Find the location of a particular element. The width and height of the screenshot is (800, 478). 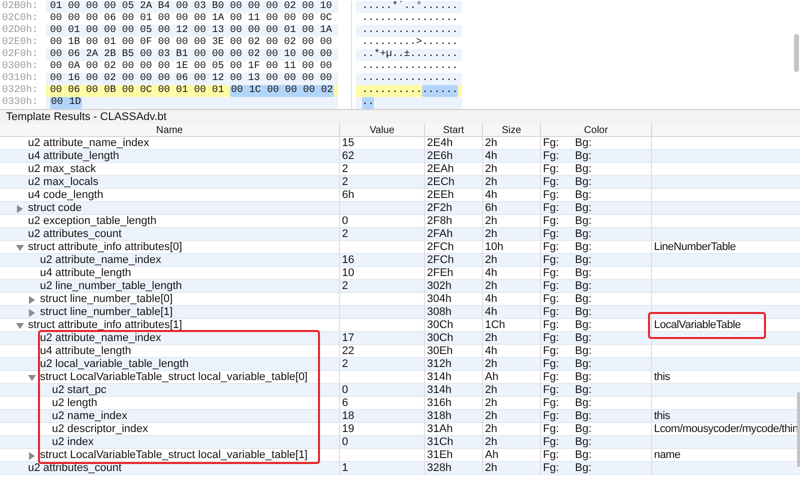

hex-bytes: 01 00 00 00 05 2A B4 00 03 B0 00 00 00 02 00 10 is located at coordinates (191, 7).